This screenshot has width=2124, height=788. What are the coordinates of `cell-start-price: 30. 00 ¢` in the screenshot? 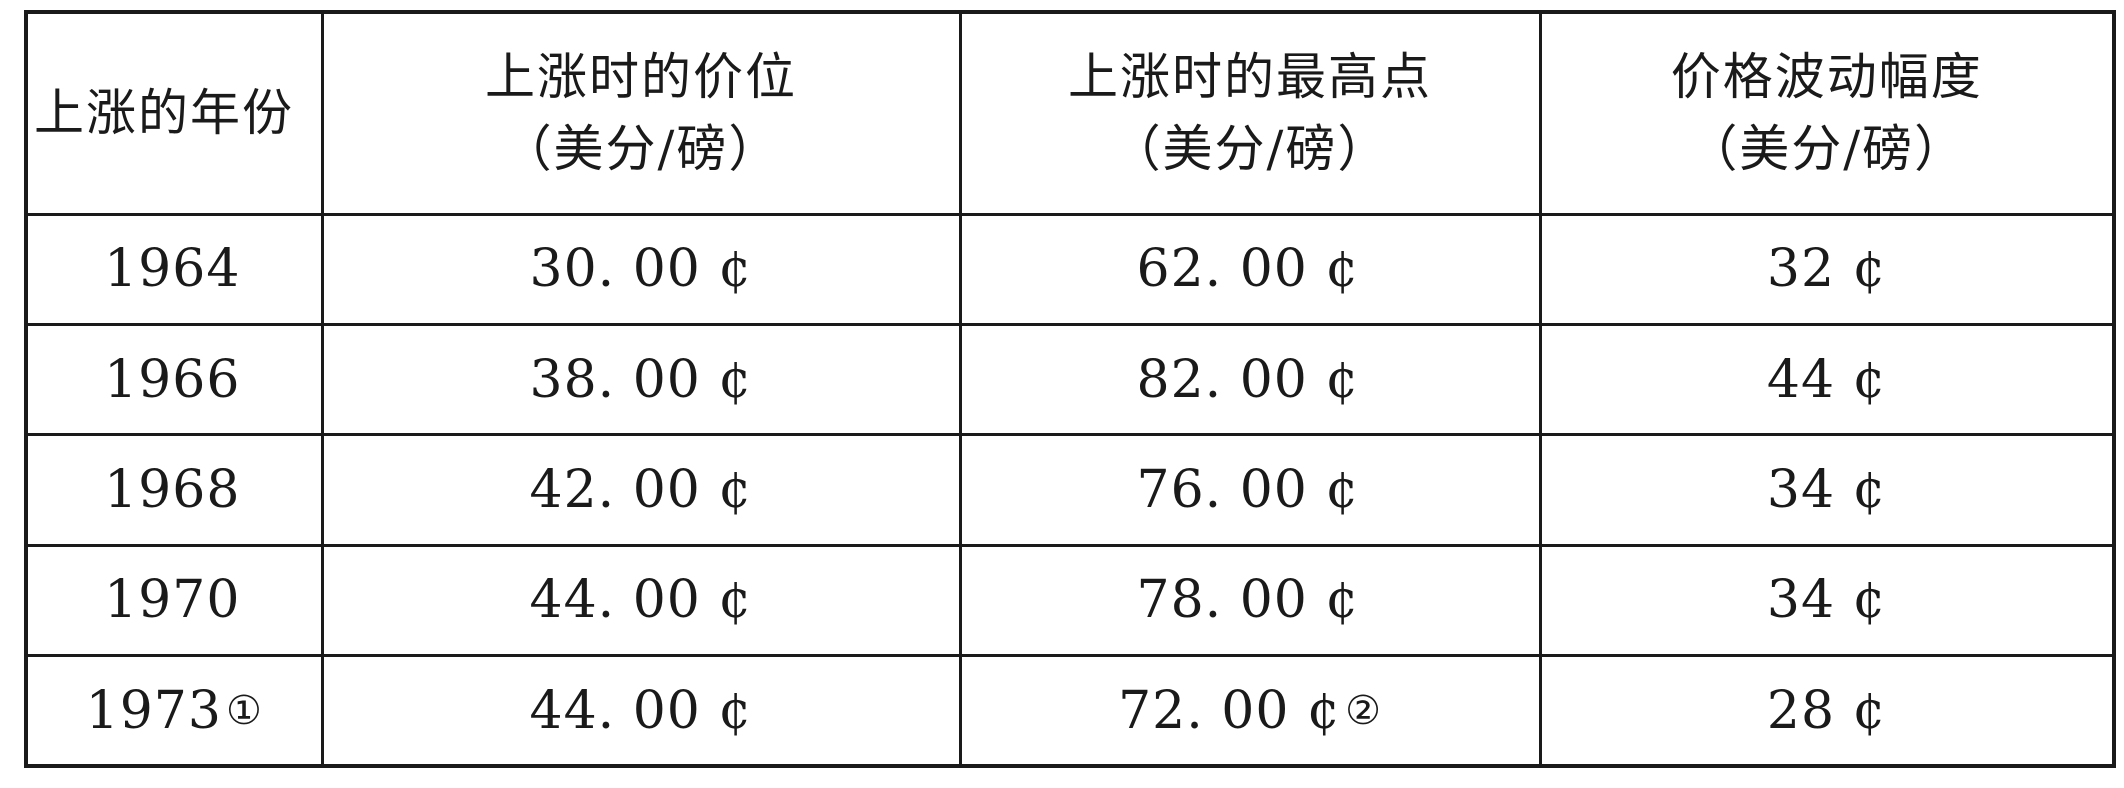 It's located at (641, 269).